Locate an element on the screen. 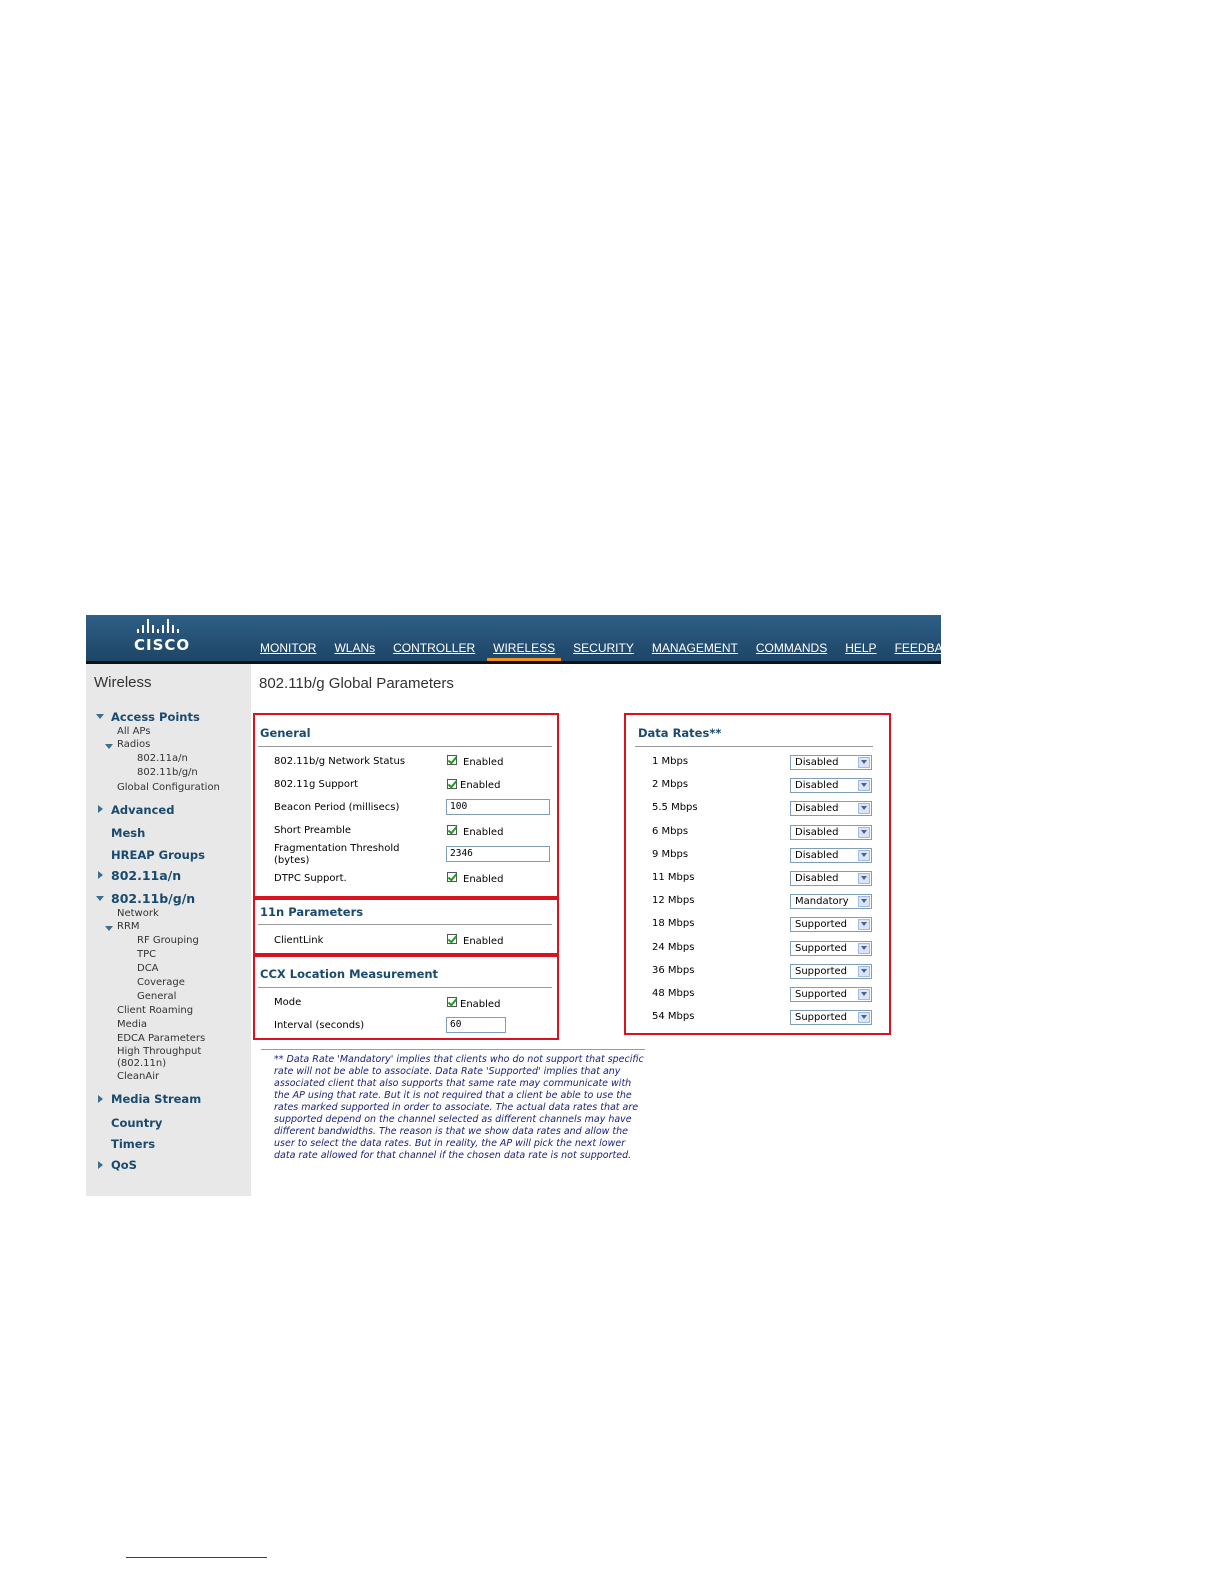  sidebar-item-high-throughput: High Throughput is located at coordinates (159, 1051).